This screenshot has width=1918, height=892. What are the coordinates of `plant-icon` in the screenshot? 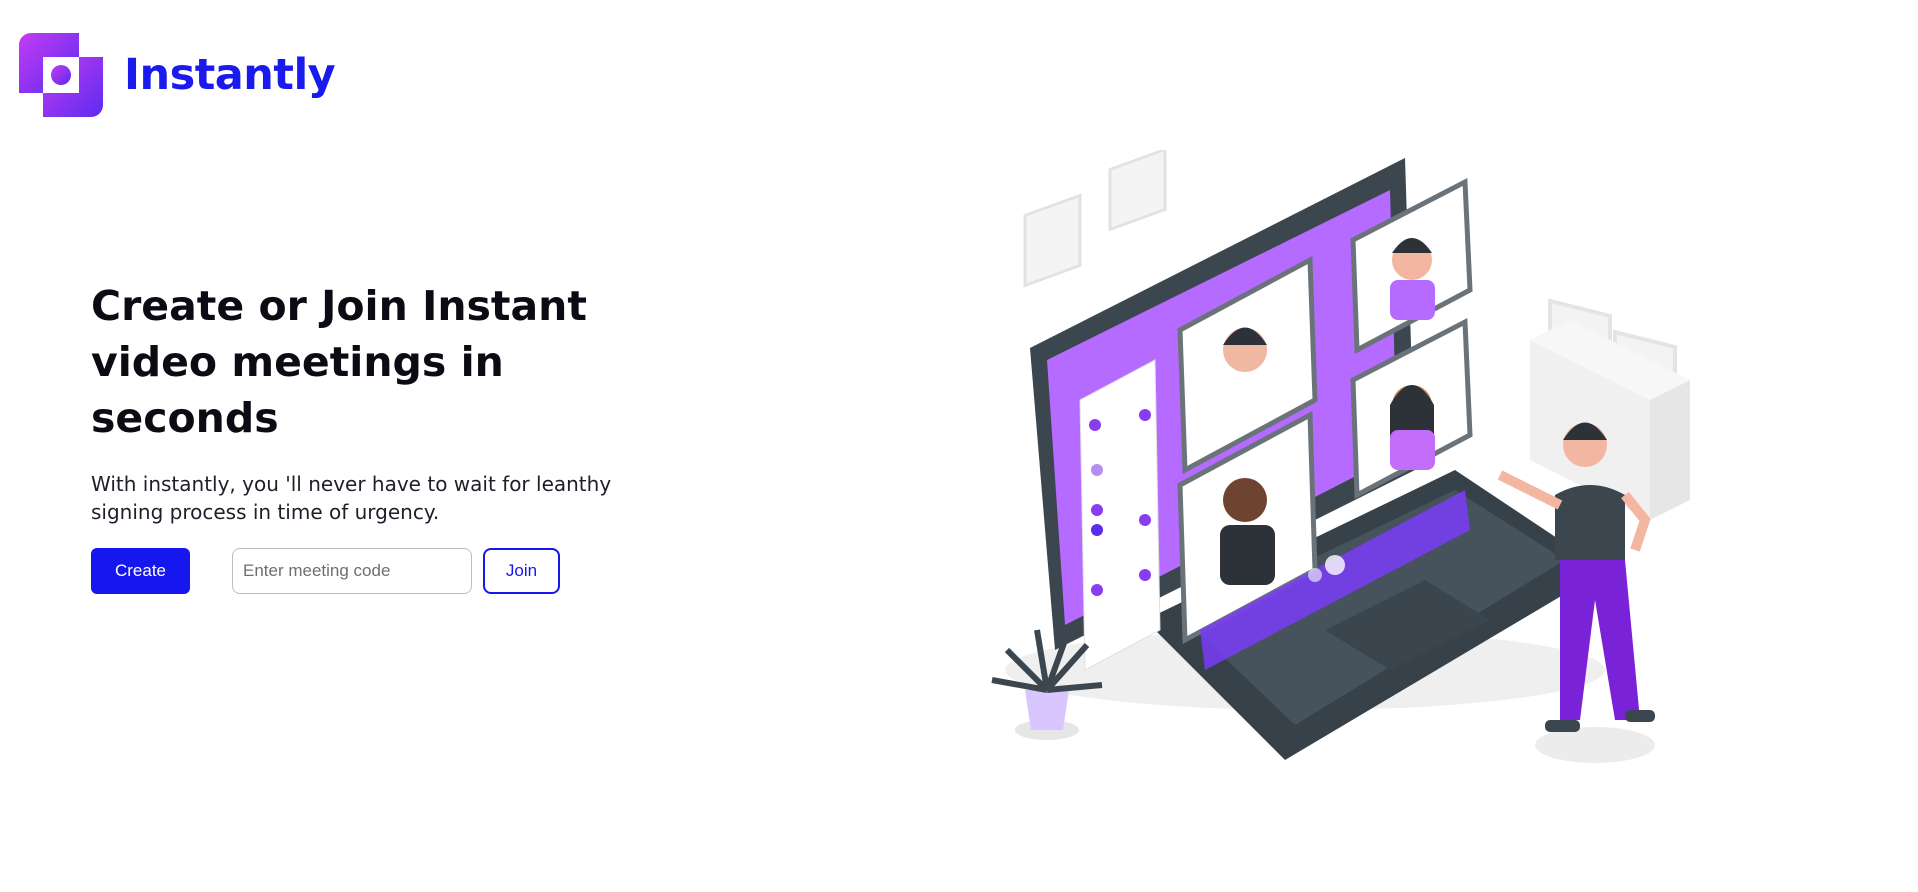 It's located at (1047, 684).